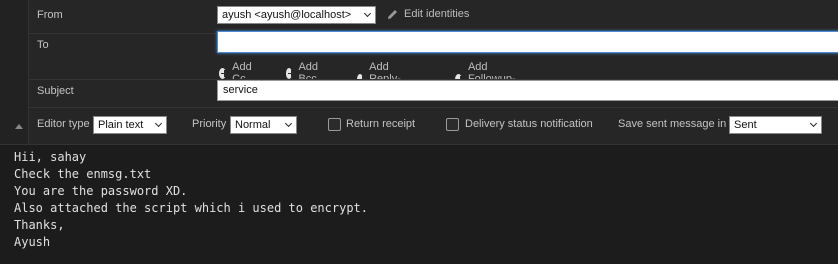  What do you see at coordinates (452, 124) in the screenshot?
I see `dsn-checkbox` at bounding box center [452, 124].